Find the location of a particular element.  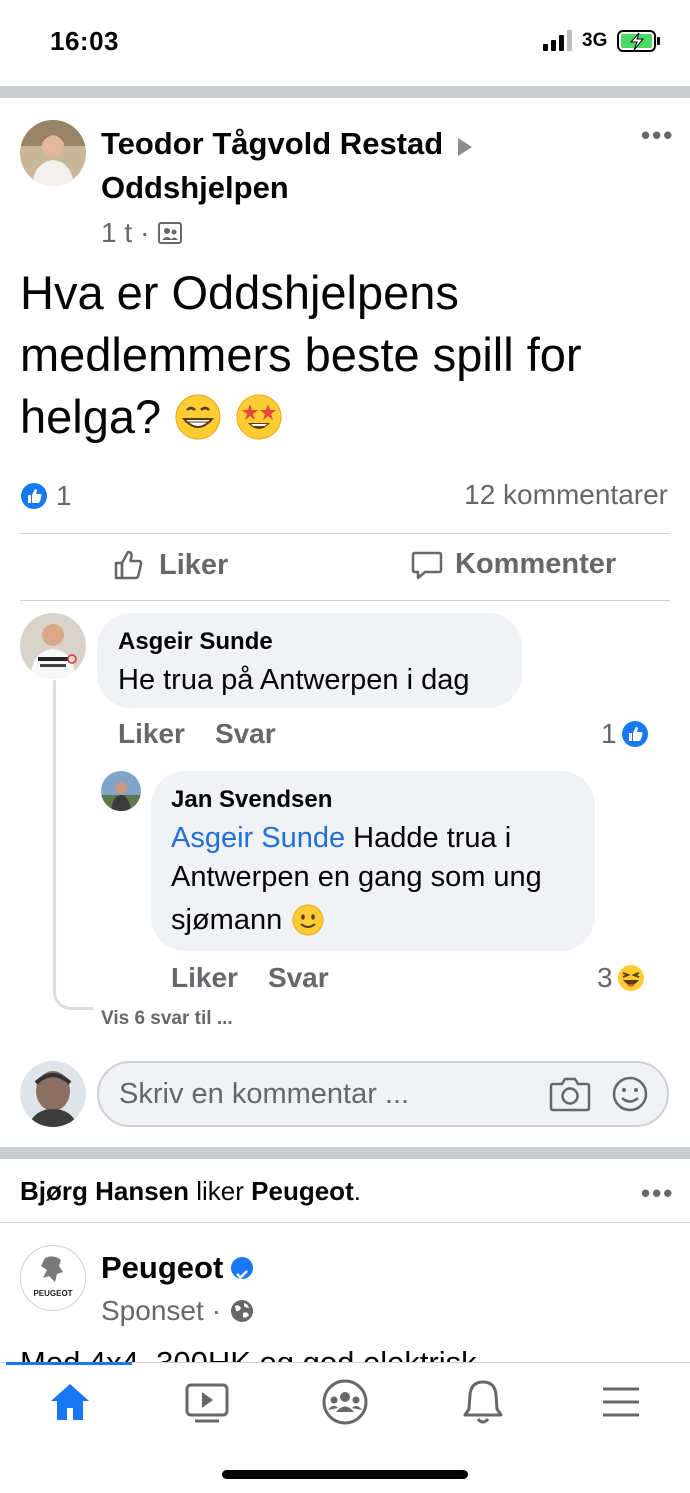

comment-bubble: Asgeir Sunde He trua på Antwerpen i dag is located at coordinates (309, 660).